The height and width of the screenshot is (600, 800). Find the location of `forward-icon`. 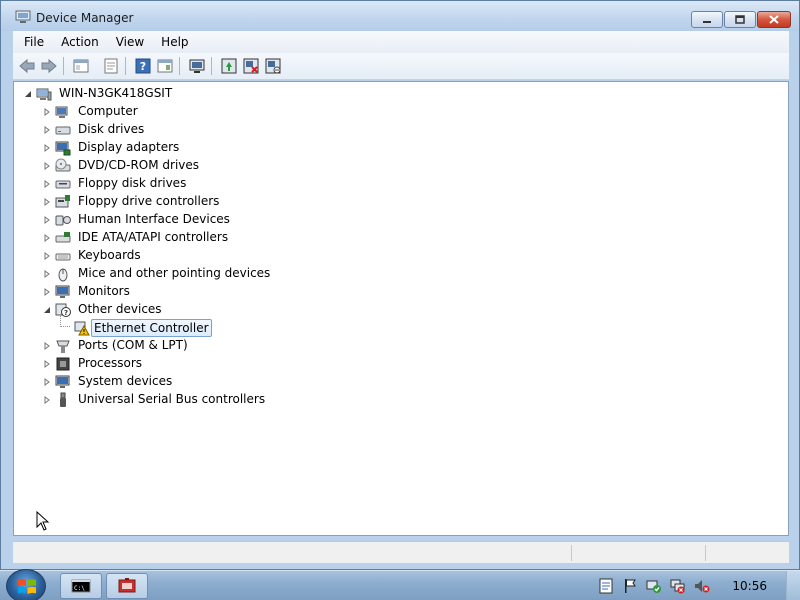

forward-icon is located at coordinates (49, 66).